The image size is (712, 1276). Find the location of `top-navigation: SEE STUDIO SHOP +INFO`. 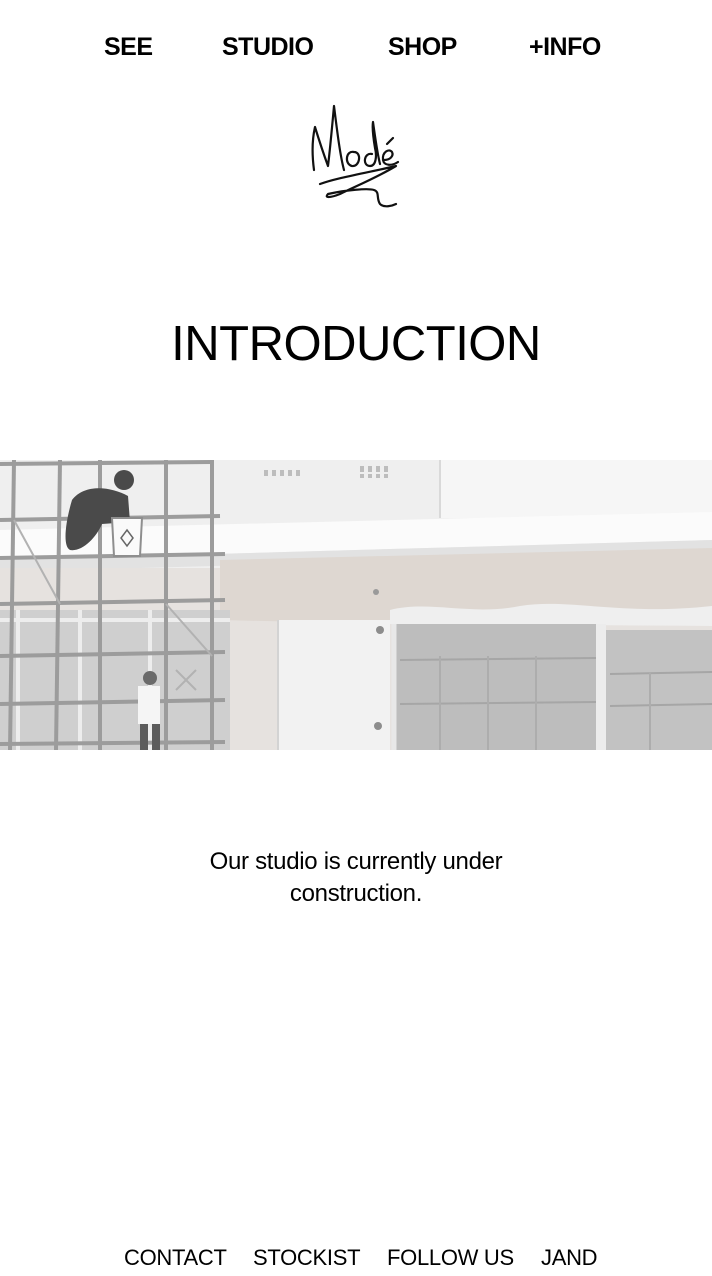

top-navigation: SEE STUDIO SHOP +INFO is located at coordinates (356, 47).